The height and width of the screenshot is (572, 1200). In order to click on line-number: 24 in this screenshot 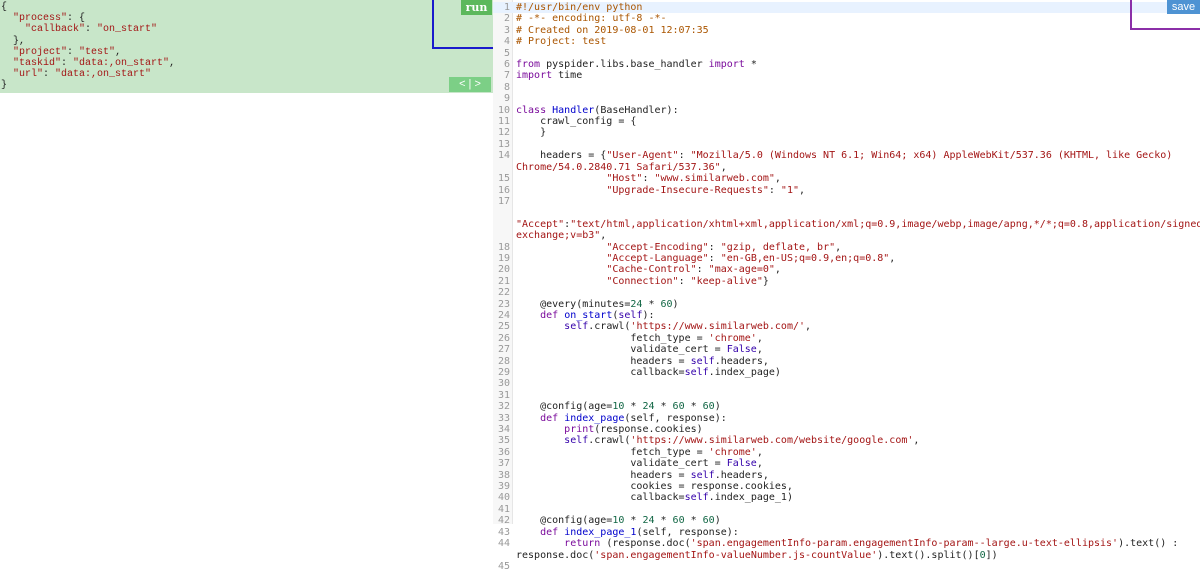, I will do `click(503, 315)`.